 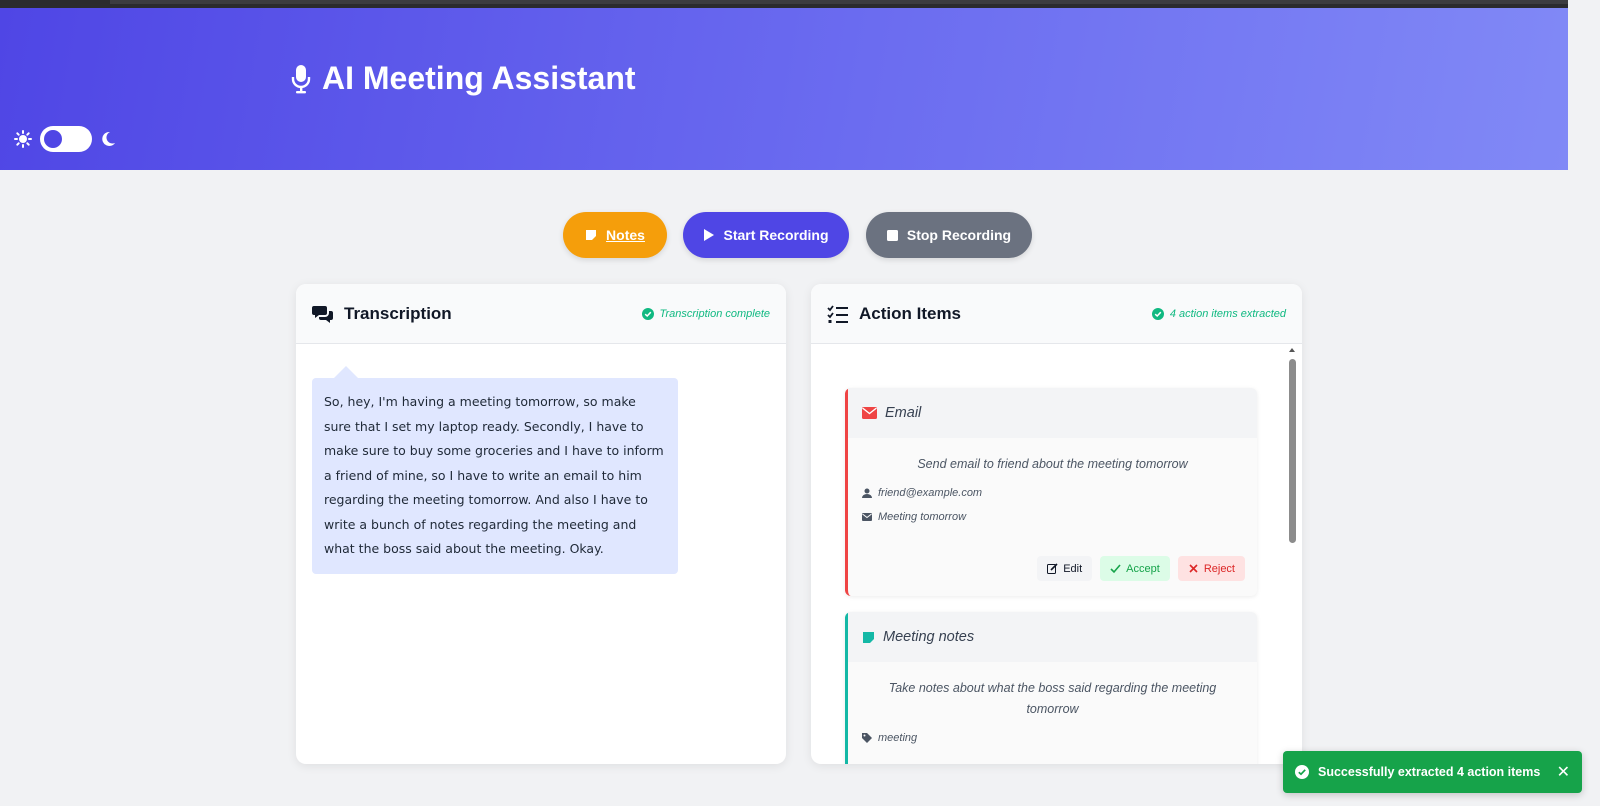 I want to click on action-item-type: Email, so click(x=903, y=413).